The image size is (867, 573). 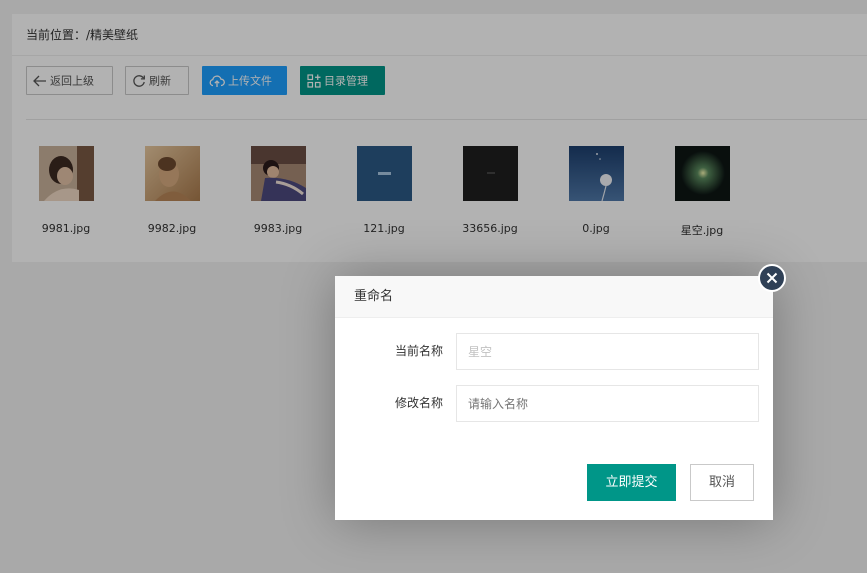 I want to click on current-name-input, so click(x=607, y=351).